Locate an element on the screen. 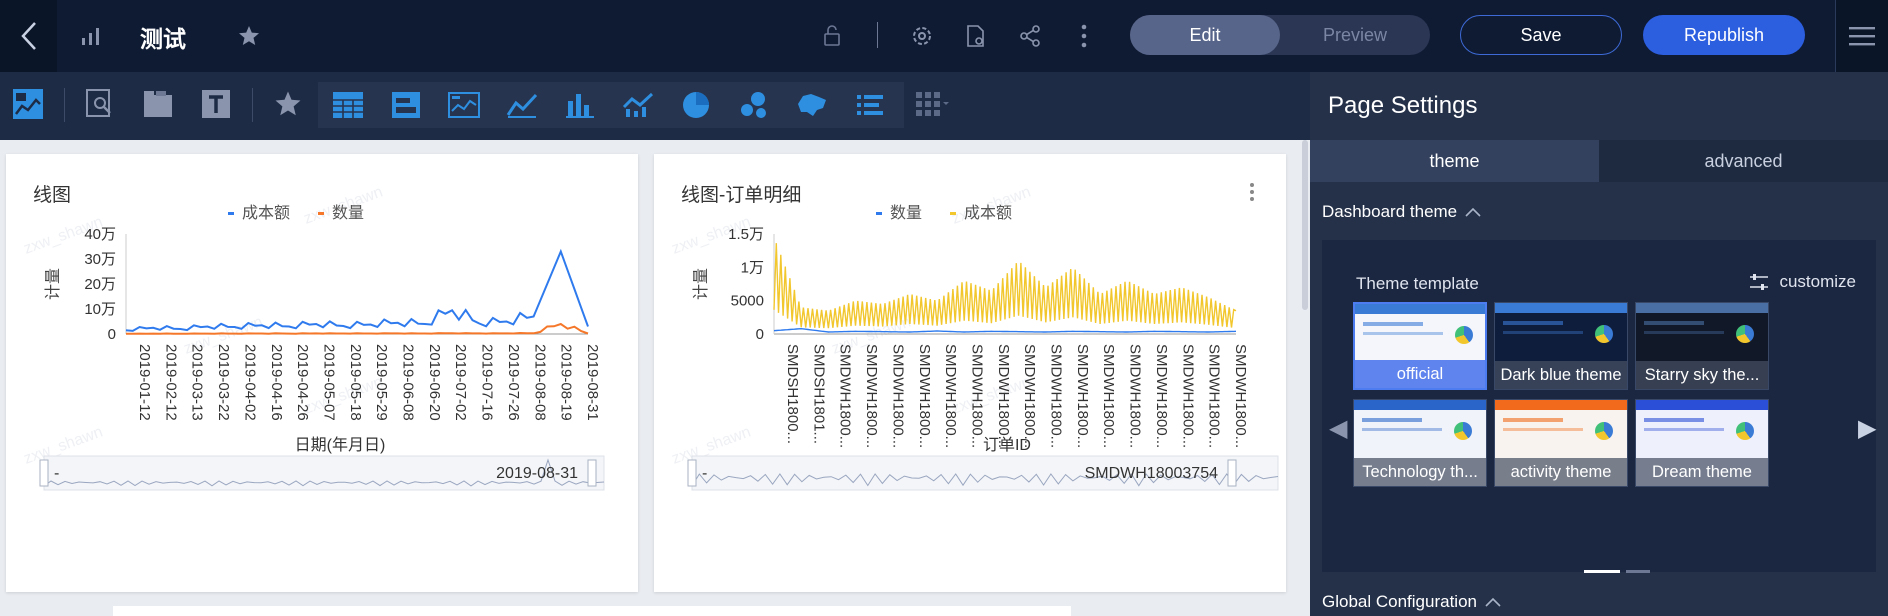 Image resolution: width=1888 pixels, height=616 pixels. theme-thumbnail: Dream theme is located at coordinates (1702, 443).